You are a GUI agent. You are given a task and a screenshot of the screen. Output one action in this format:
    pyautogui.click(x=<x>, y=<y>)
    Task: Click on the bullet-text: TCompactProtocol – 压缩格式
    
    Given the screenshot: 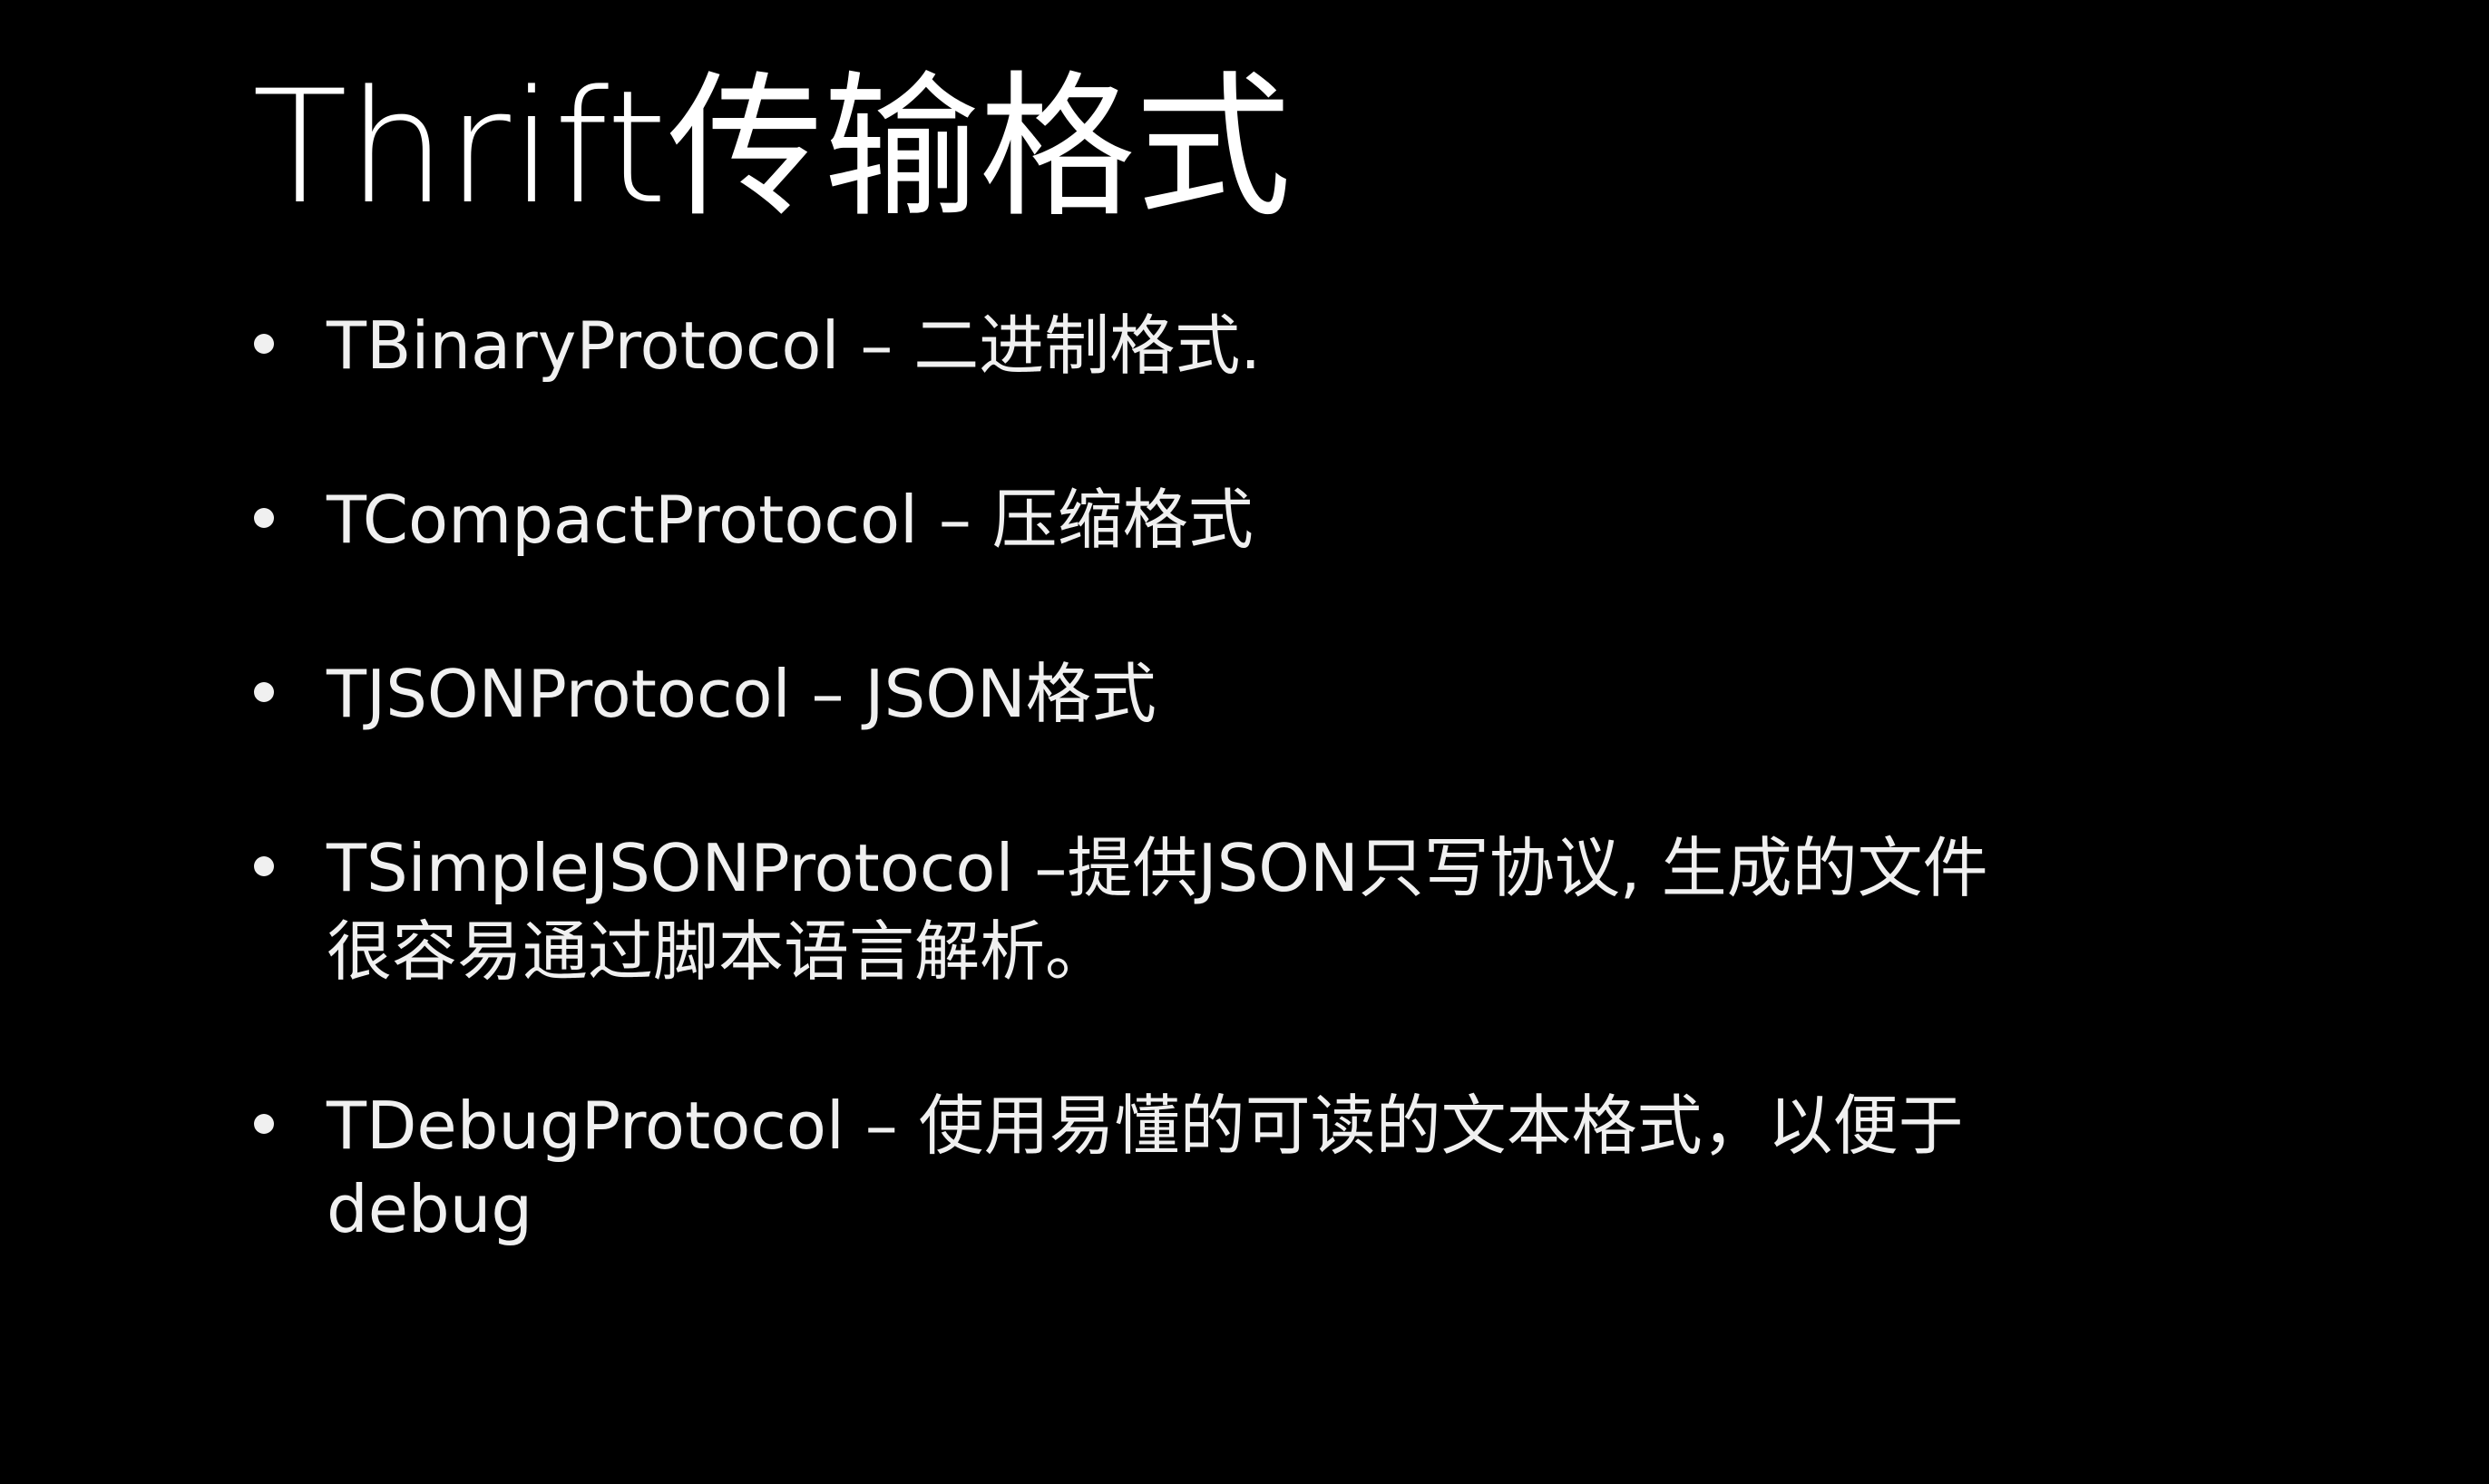 What is the action you would take?
    pyautogui.click(x=790, y=520)
    